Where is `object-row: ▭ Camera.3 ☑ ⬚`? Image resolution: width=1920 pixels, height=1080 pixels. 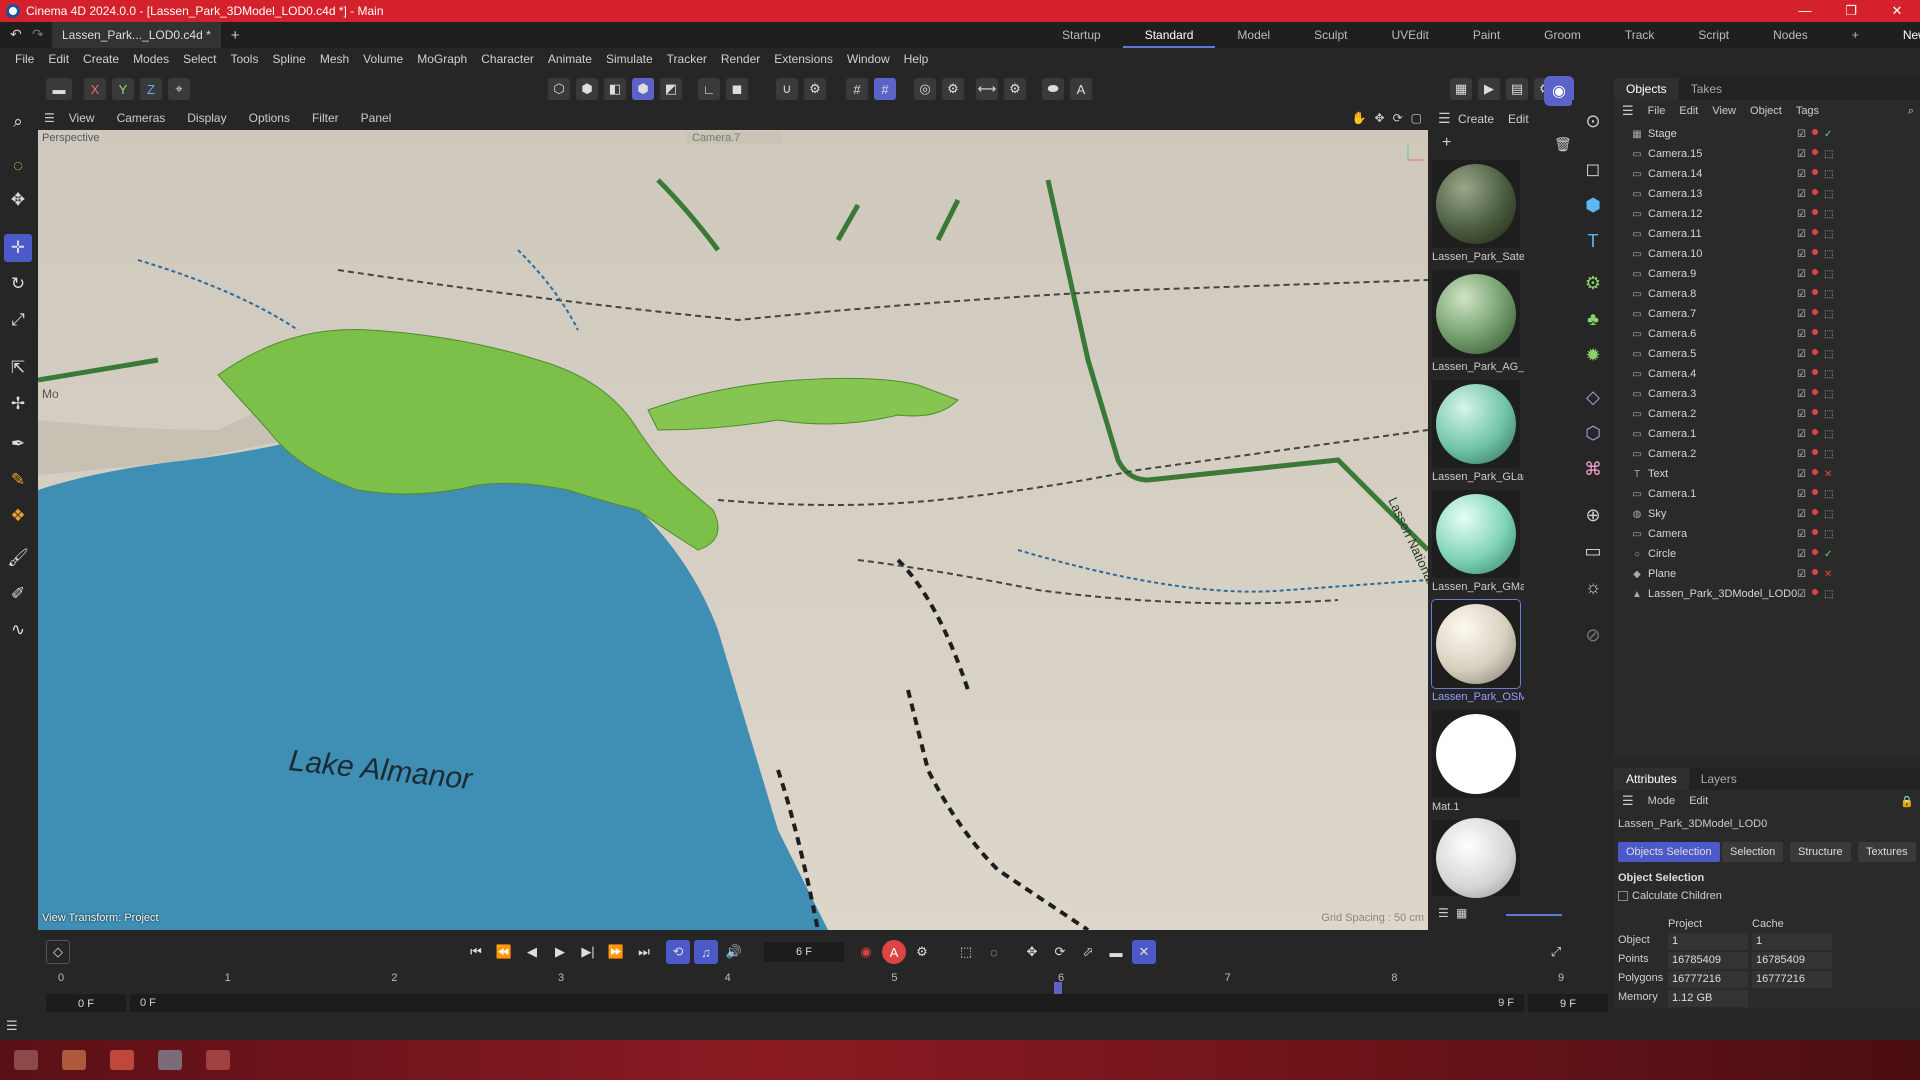 object-row: ▭ Camera.3 ☑ ⬚ is located at coordinates (1767, 394).